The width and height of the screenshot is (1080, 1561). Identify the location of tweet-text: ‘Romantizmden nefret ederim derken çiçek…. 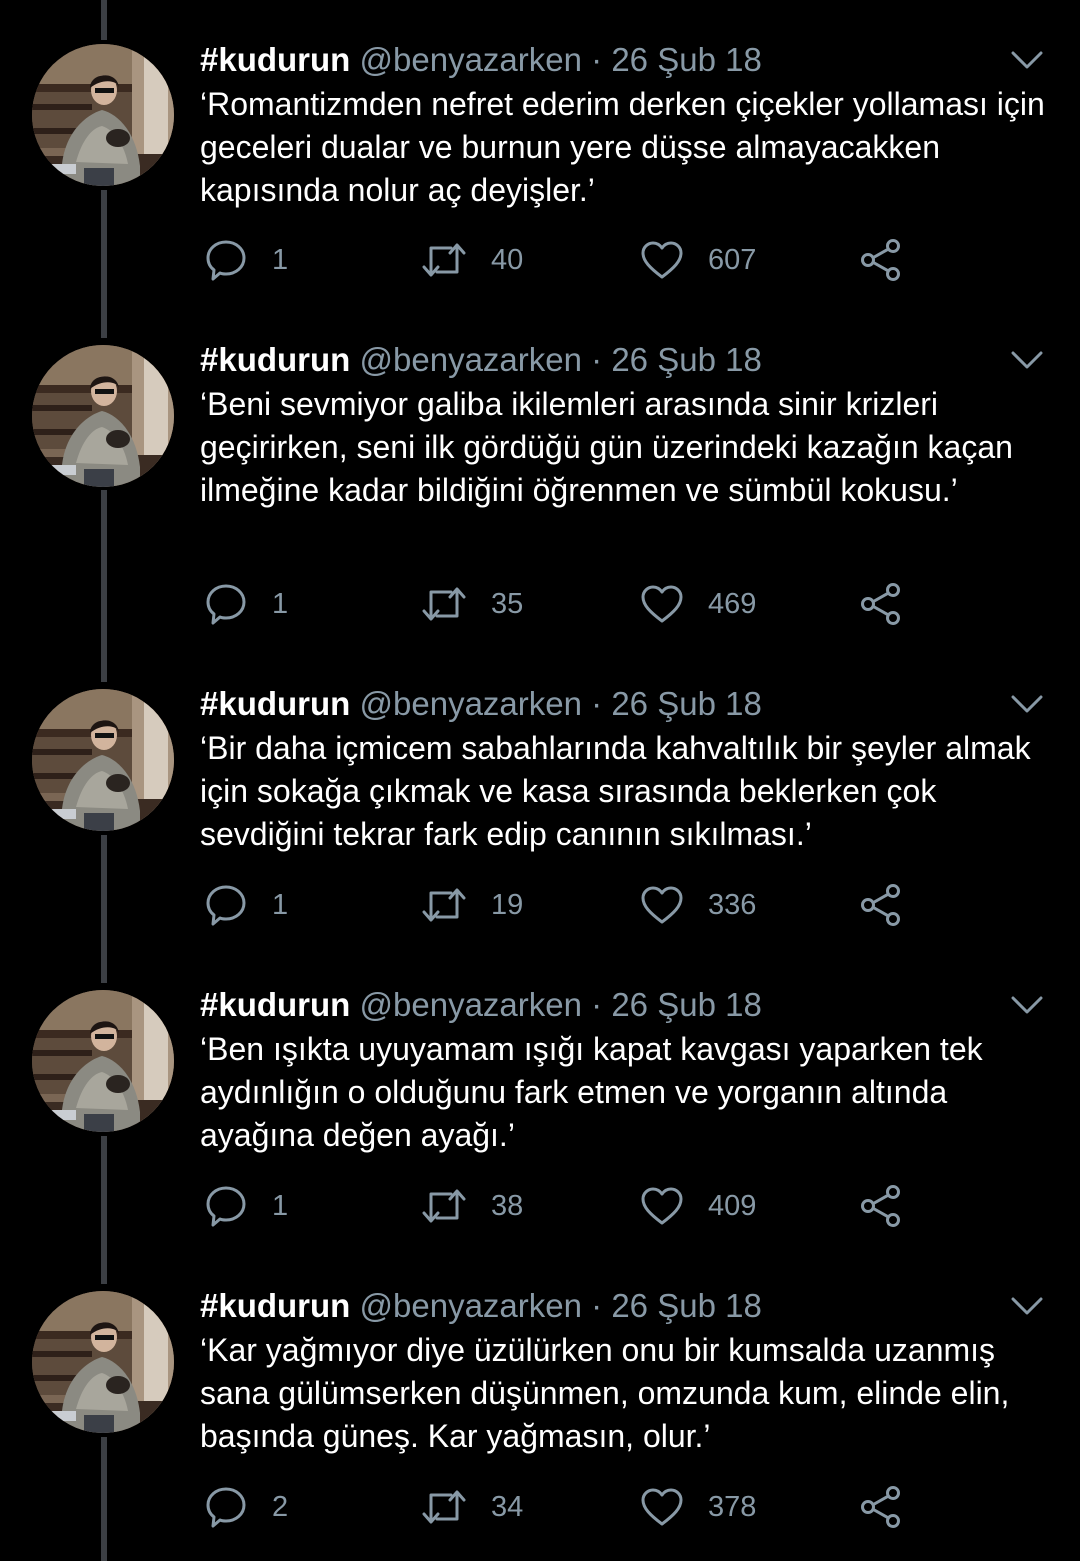
(622, 147).